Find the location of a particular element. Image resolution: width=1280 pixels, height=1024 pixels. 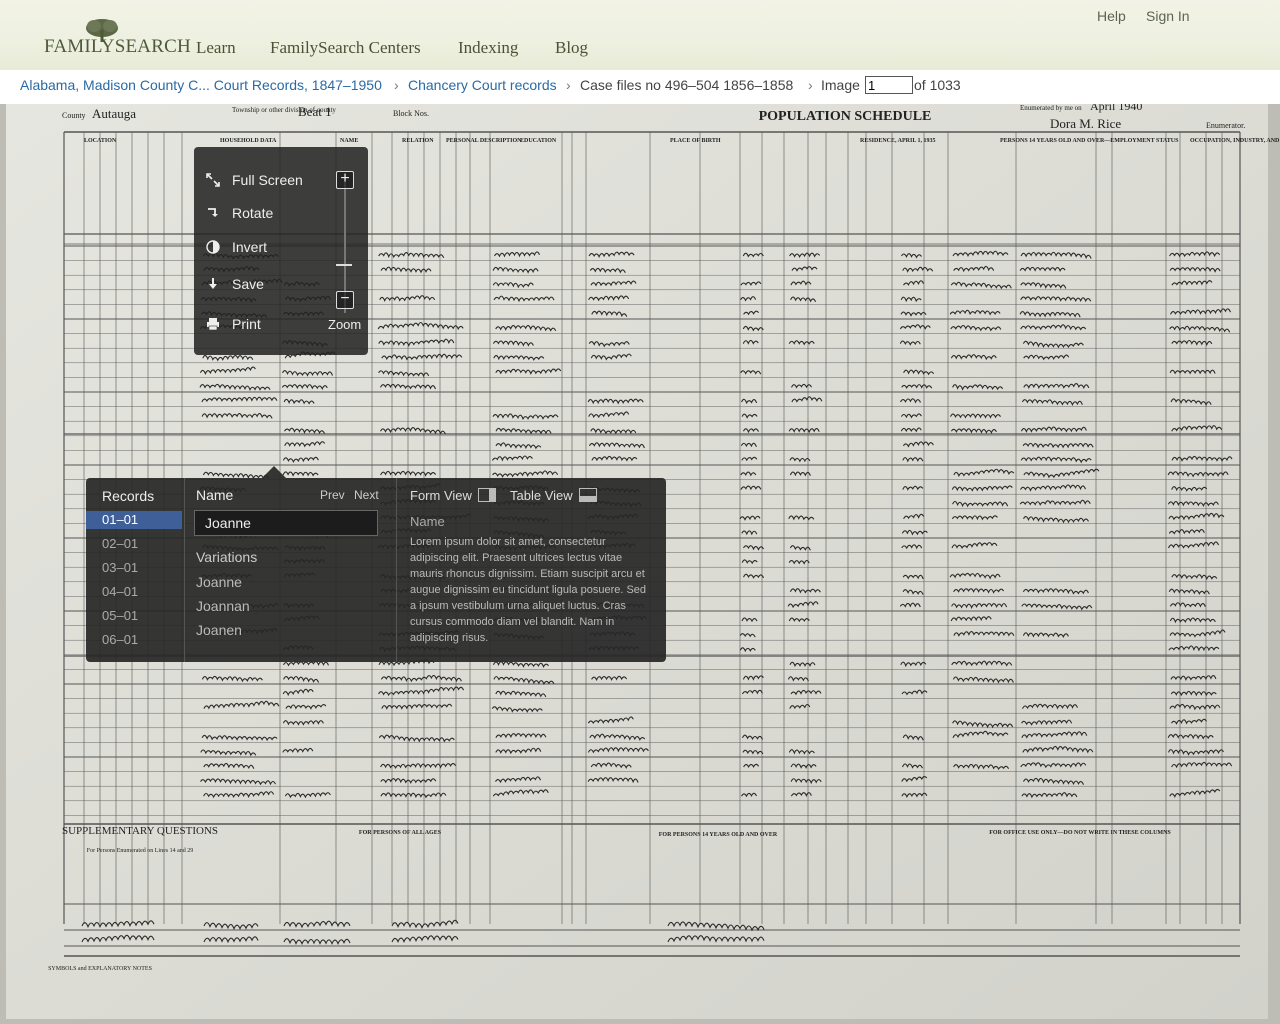

breadcrumb-item: Case files no 496–504 1856–1858 is located at coordinates (687, 85).